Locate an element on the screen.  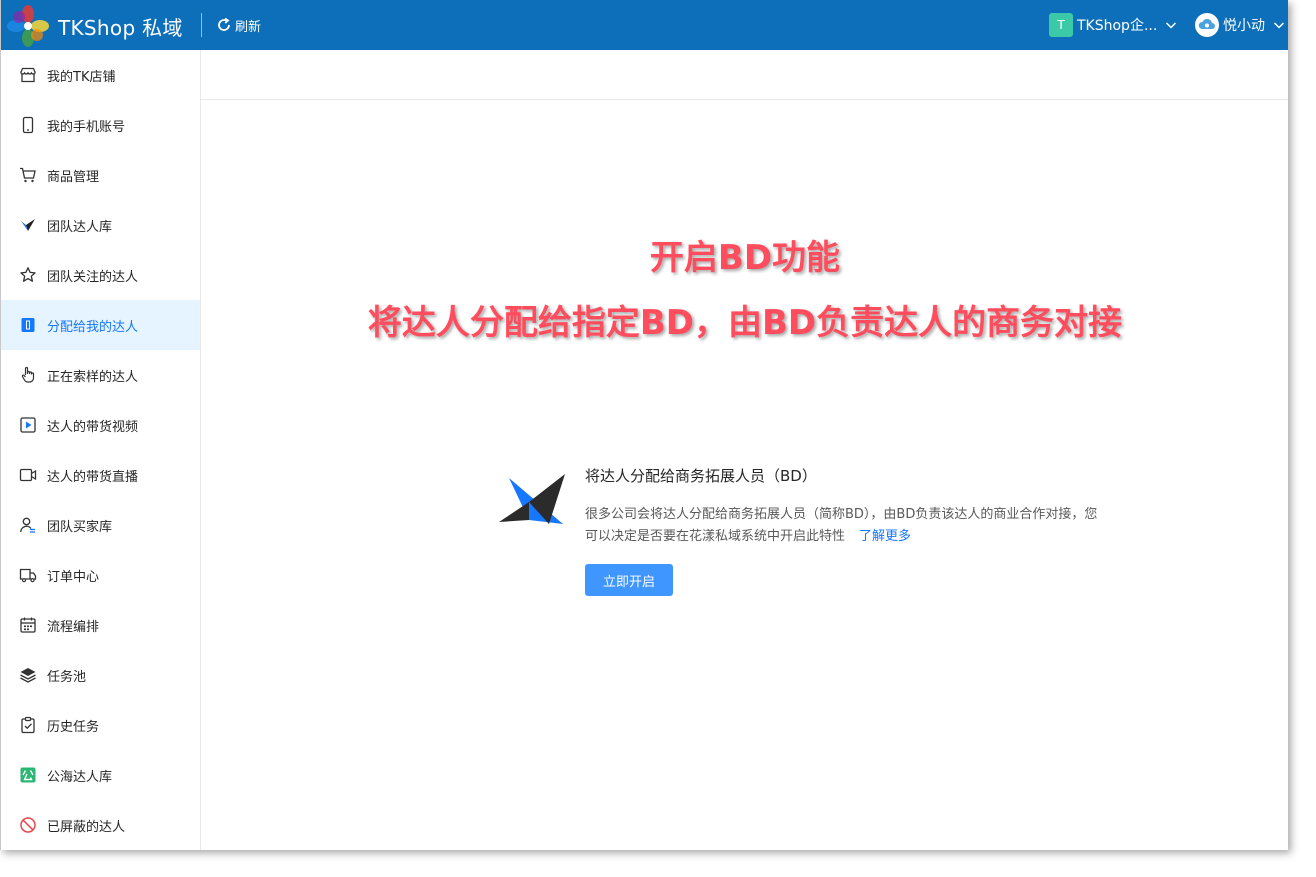
learn-more-link: 了解更多 is located at coordinates (885, 536).